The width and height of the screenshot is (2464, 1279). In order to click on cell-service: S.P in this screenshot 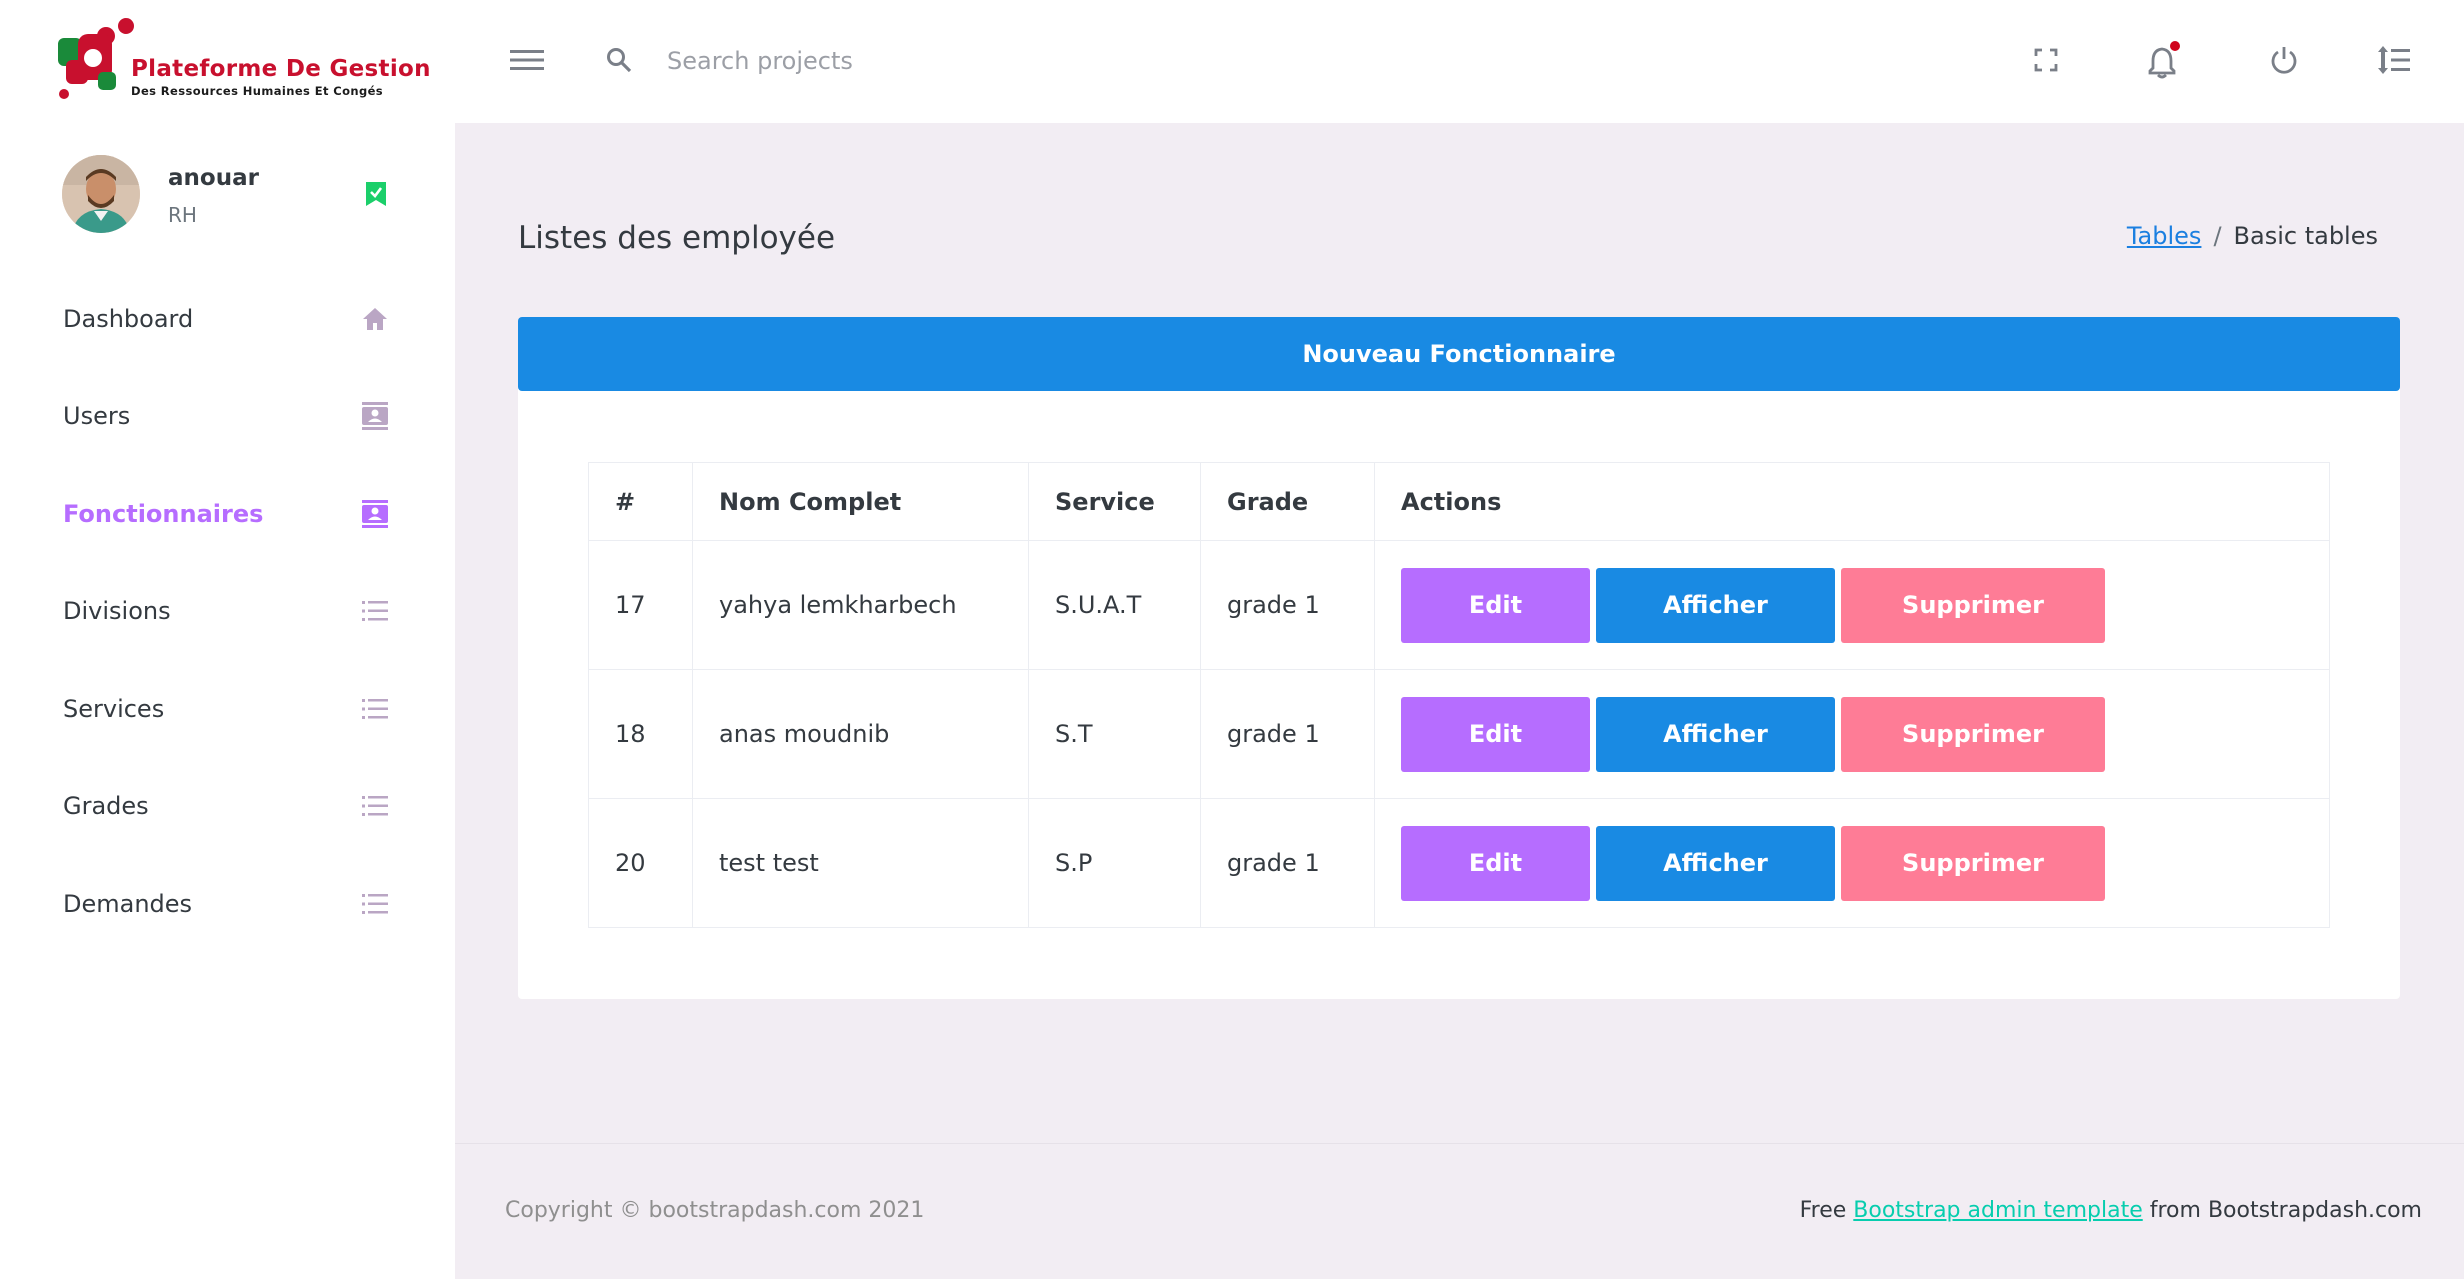, I will do `click(1114, 863)`.